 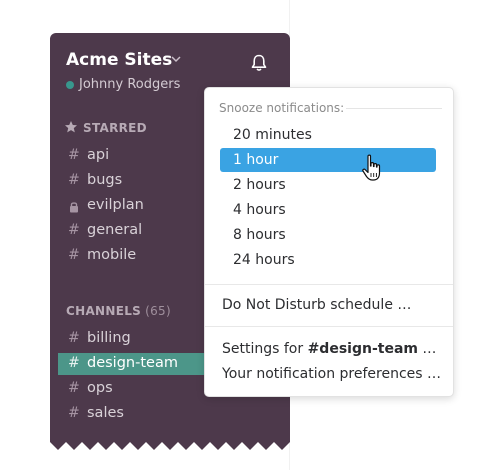 What do you see at coordinates (98, 155) in the screenshot?
I see `channel-name: api` at bounding box center [98, 155].